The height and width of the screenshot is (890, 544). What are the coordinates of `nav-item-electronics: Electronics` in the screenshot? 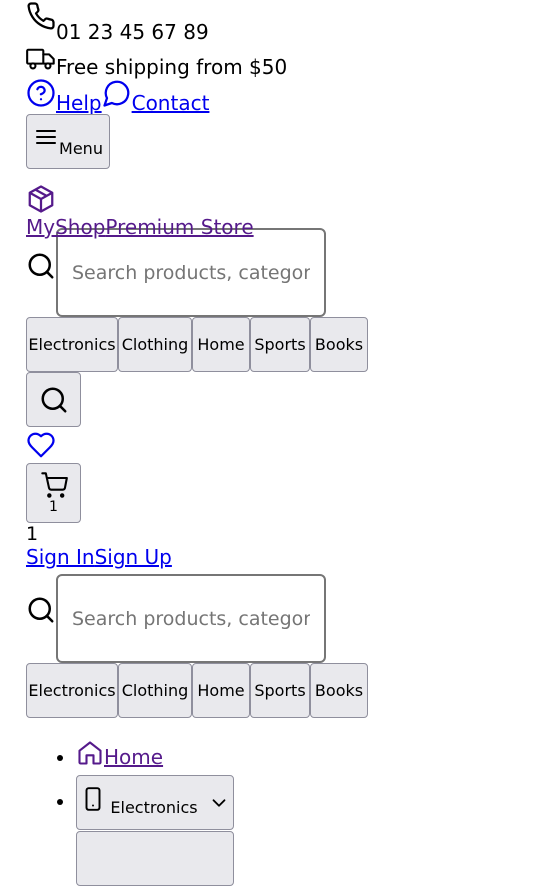 It's located at (310, 803).